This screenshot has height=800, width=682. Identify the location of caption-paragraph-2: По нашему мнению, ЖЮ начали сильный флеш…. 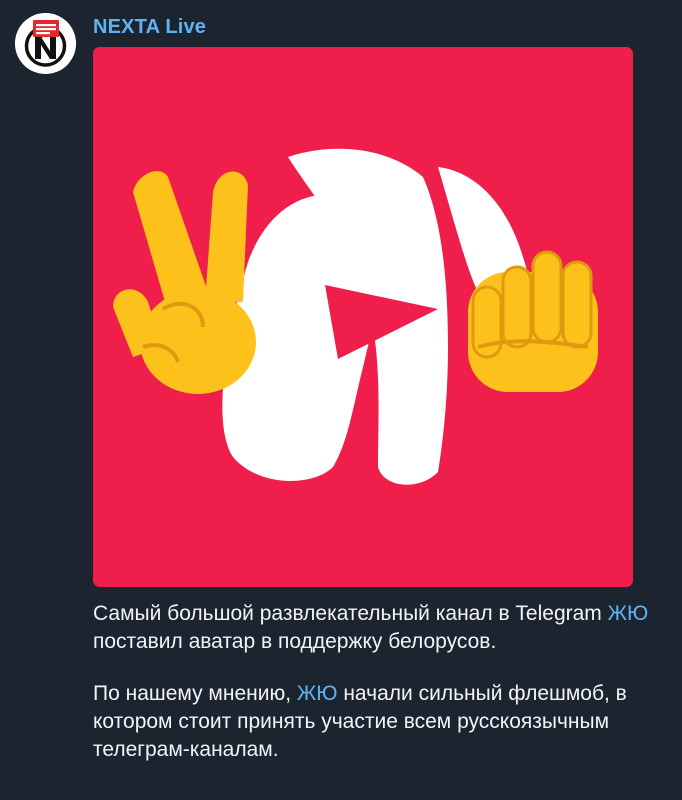
(380, 722).